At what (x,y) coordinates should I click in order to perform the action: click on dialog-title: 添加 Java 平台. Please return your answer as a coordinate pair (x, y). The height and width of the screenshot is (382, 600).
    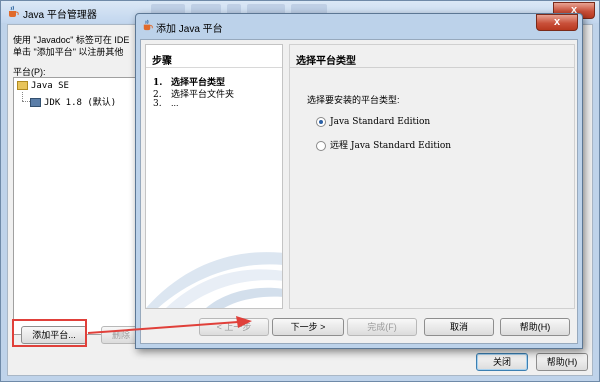
    Looking at the image, I should click on (189, 29).